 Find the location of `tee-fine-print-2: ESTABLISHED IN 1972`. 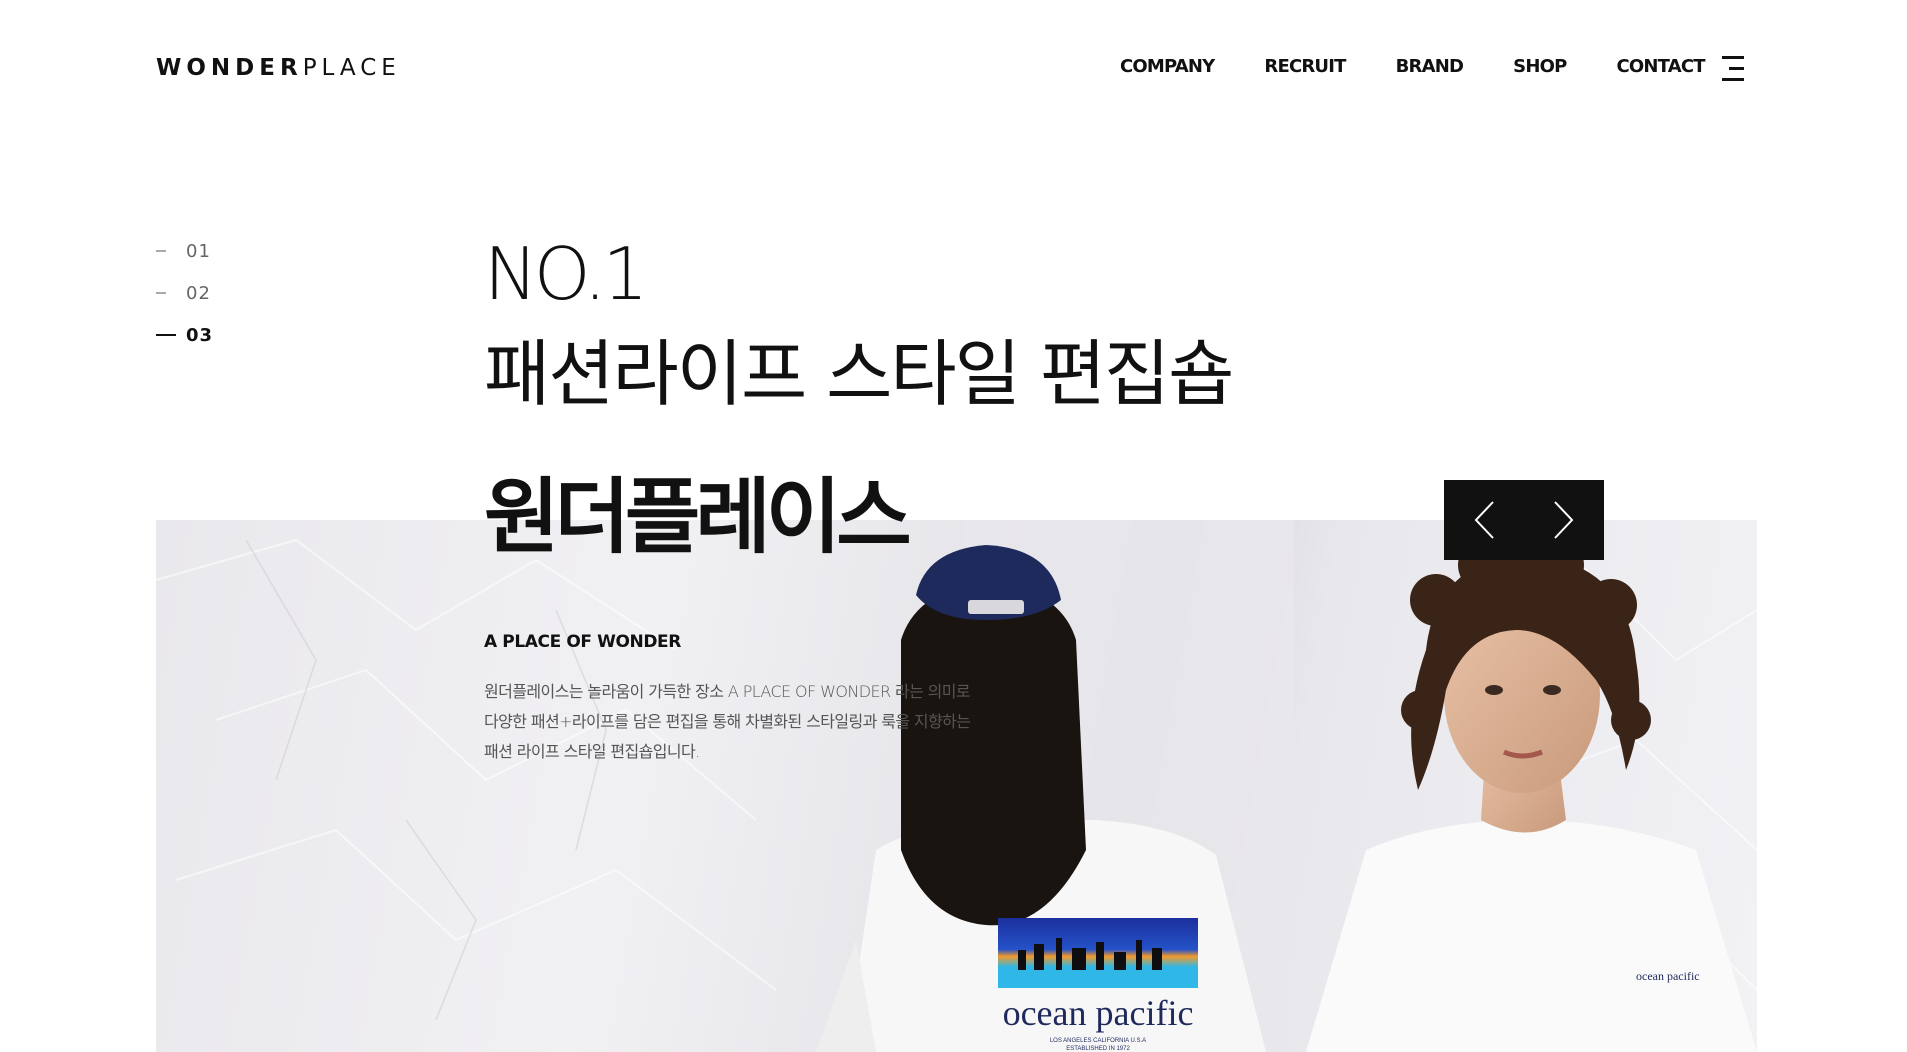

tee-fine-print-2: ESTABLISHED IN 1972 is located at coordinates (1098, 1049).